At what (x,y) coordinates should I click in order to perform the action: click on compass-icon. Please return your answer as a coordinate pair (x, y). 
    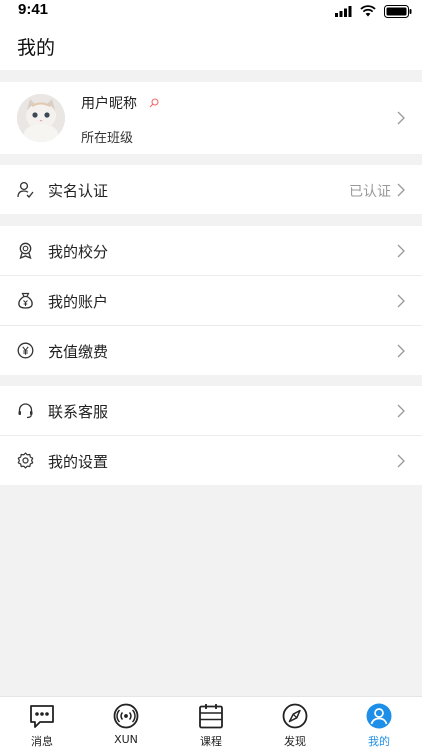
    Looking at the image, I should click on (295, 716).